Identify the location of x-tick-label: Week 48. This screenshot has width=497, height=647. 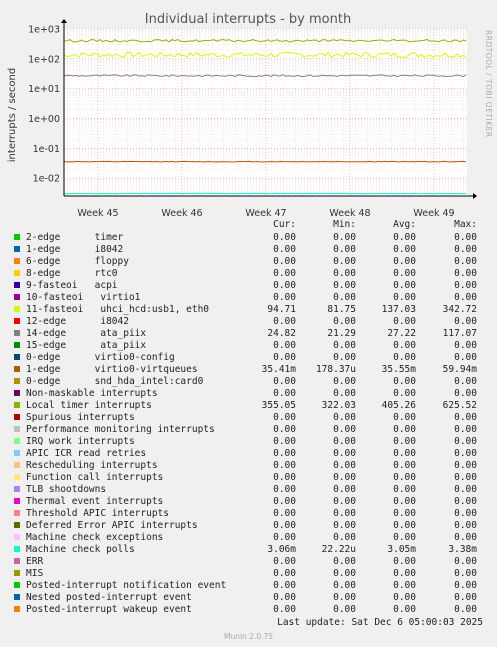
(349, 213).